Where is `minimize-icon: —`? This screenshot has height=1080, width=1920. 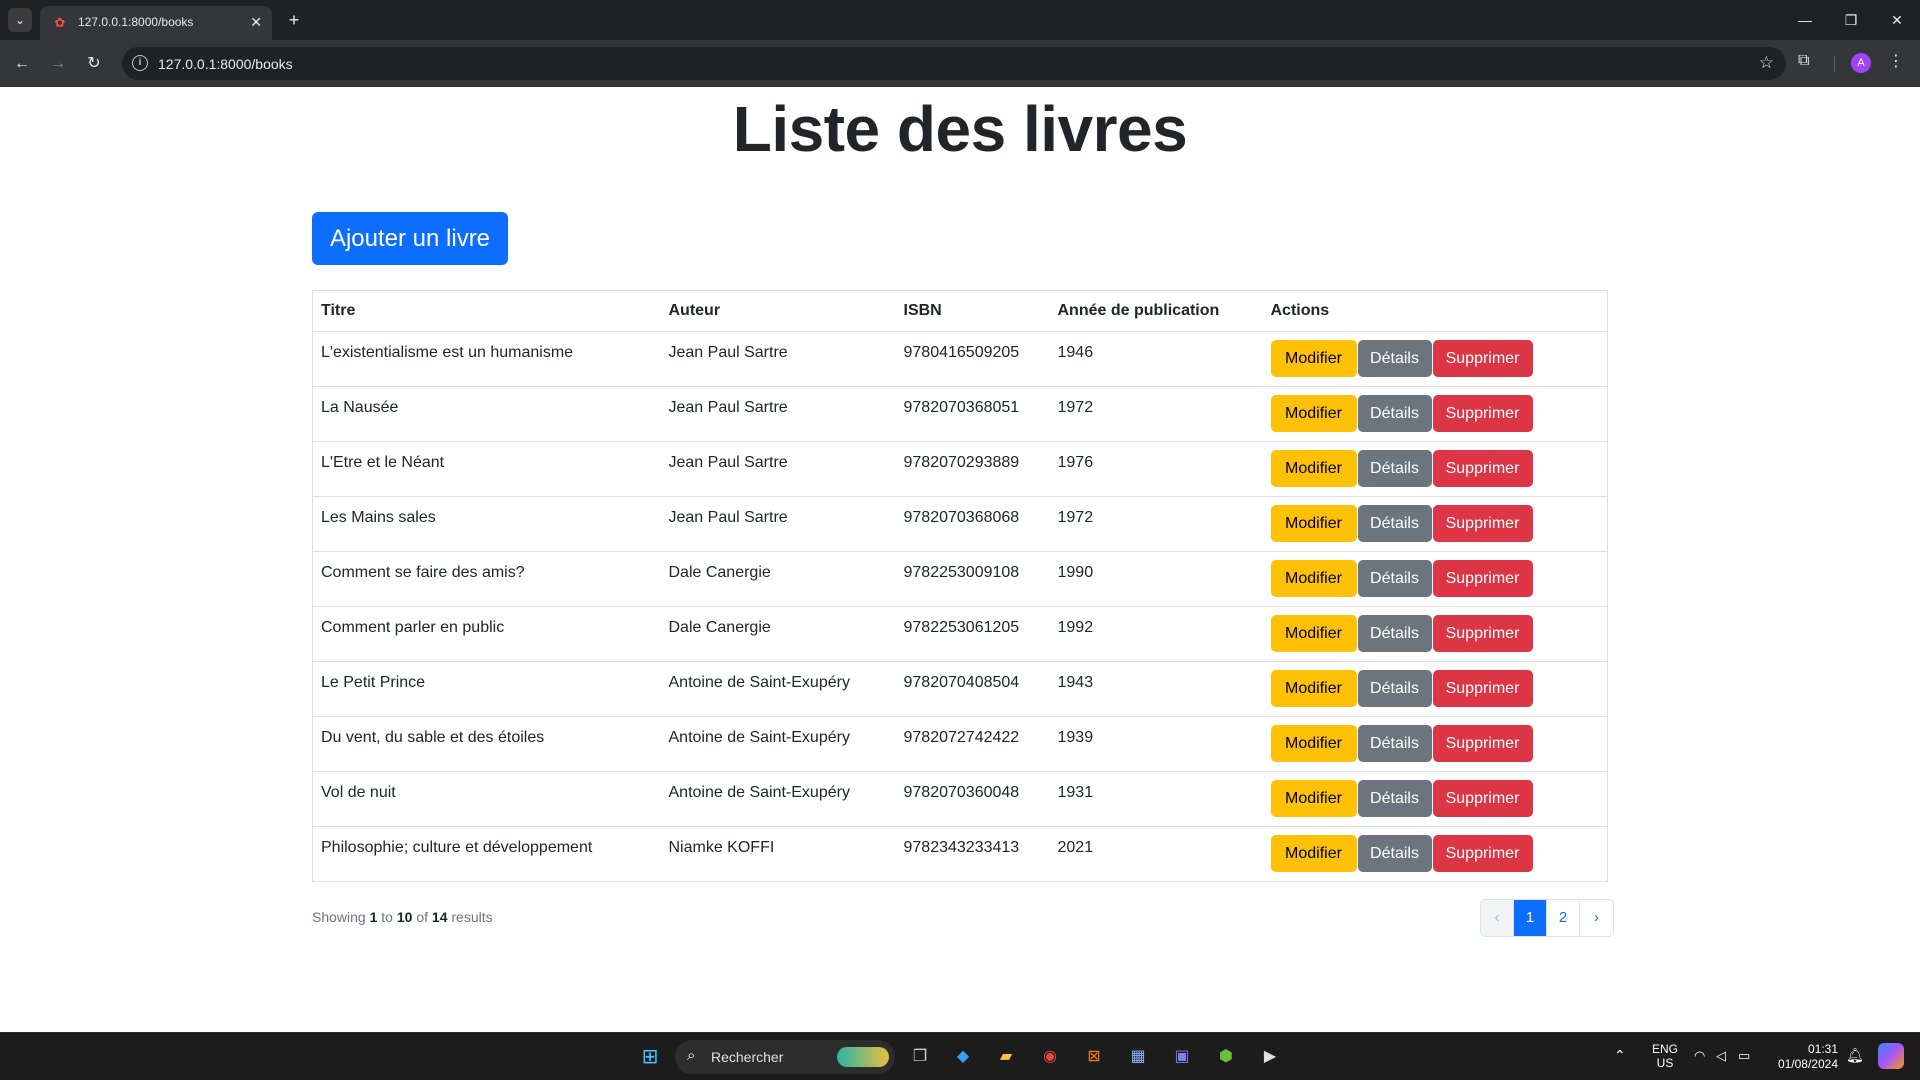
minimize-icon: — is located at coordinates (1805, 20).